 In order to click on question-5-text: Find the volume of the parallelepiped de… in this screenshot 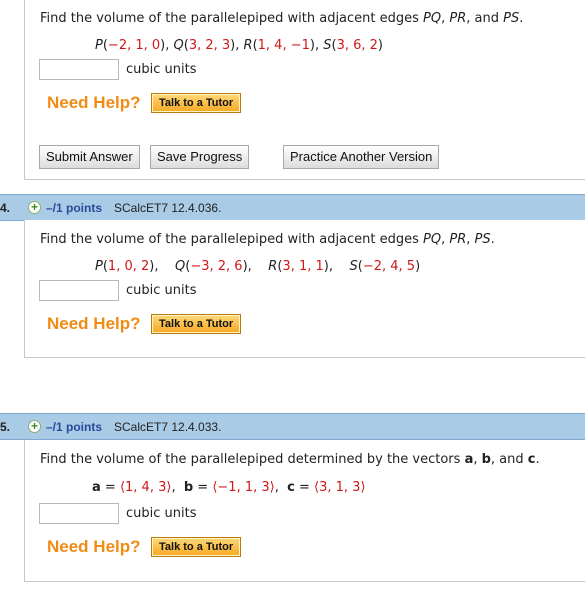, I will do `click(290, 459)`.